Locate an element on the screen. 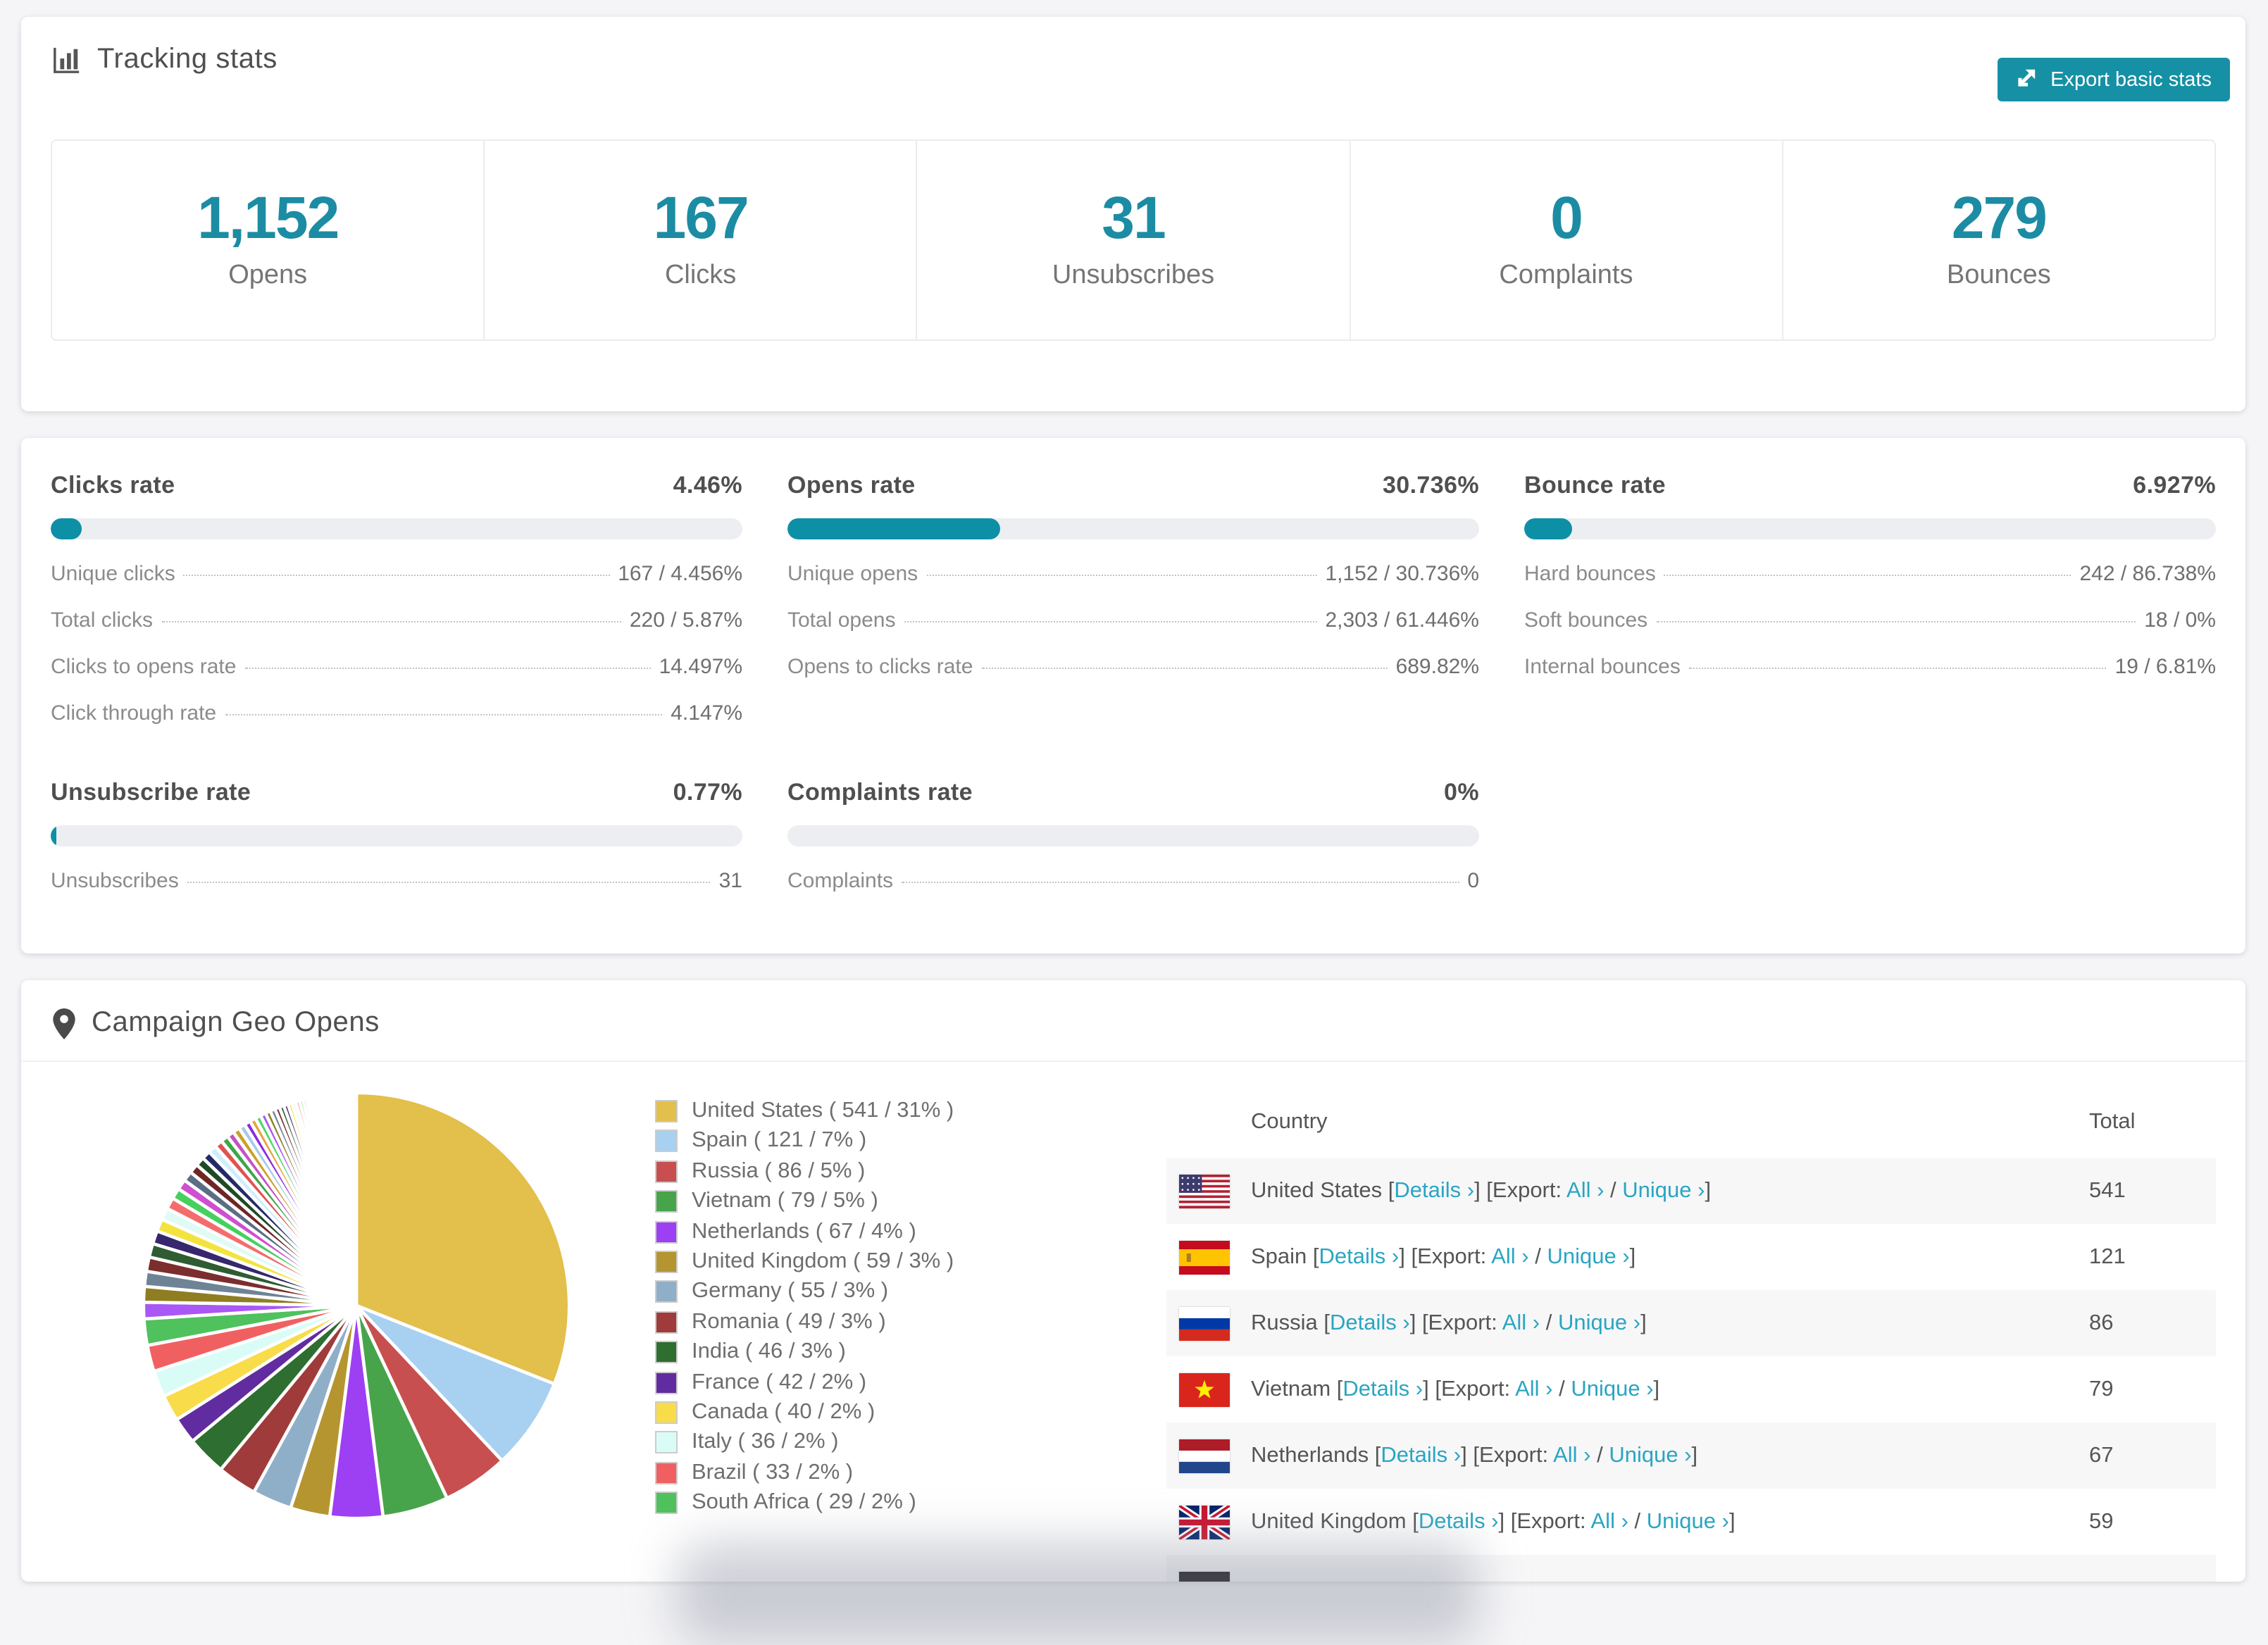  legend-label: South Africa ( 29 / 2% ) is located at coordinates (804, 1502).